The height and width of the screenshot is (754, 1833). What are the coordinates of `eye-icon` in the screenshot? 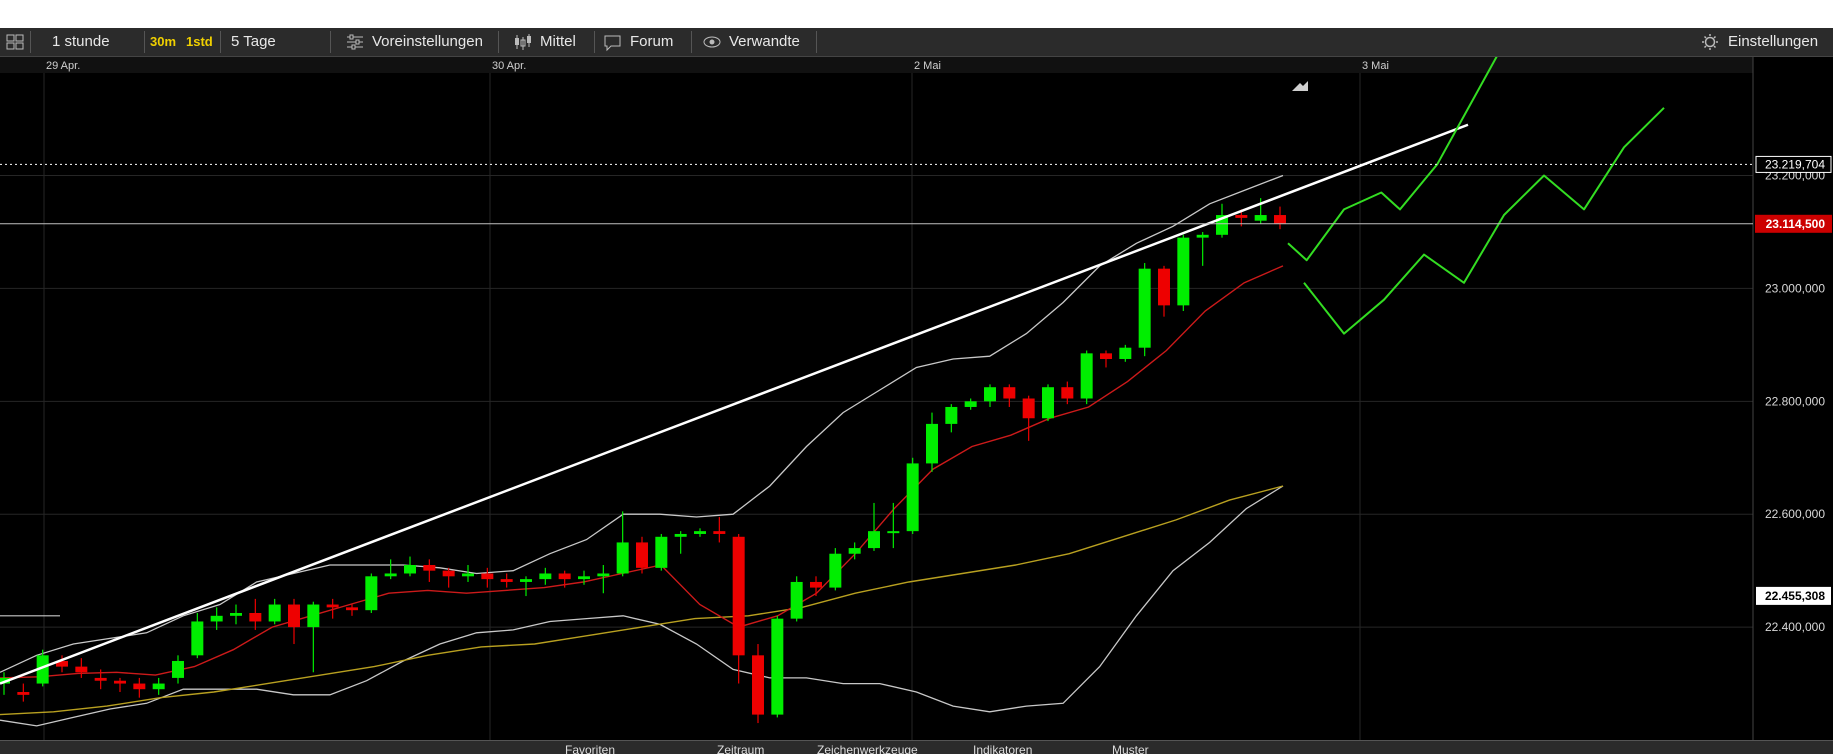 It's located at (712, 42).